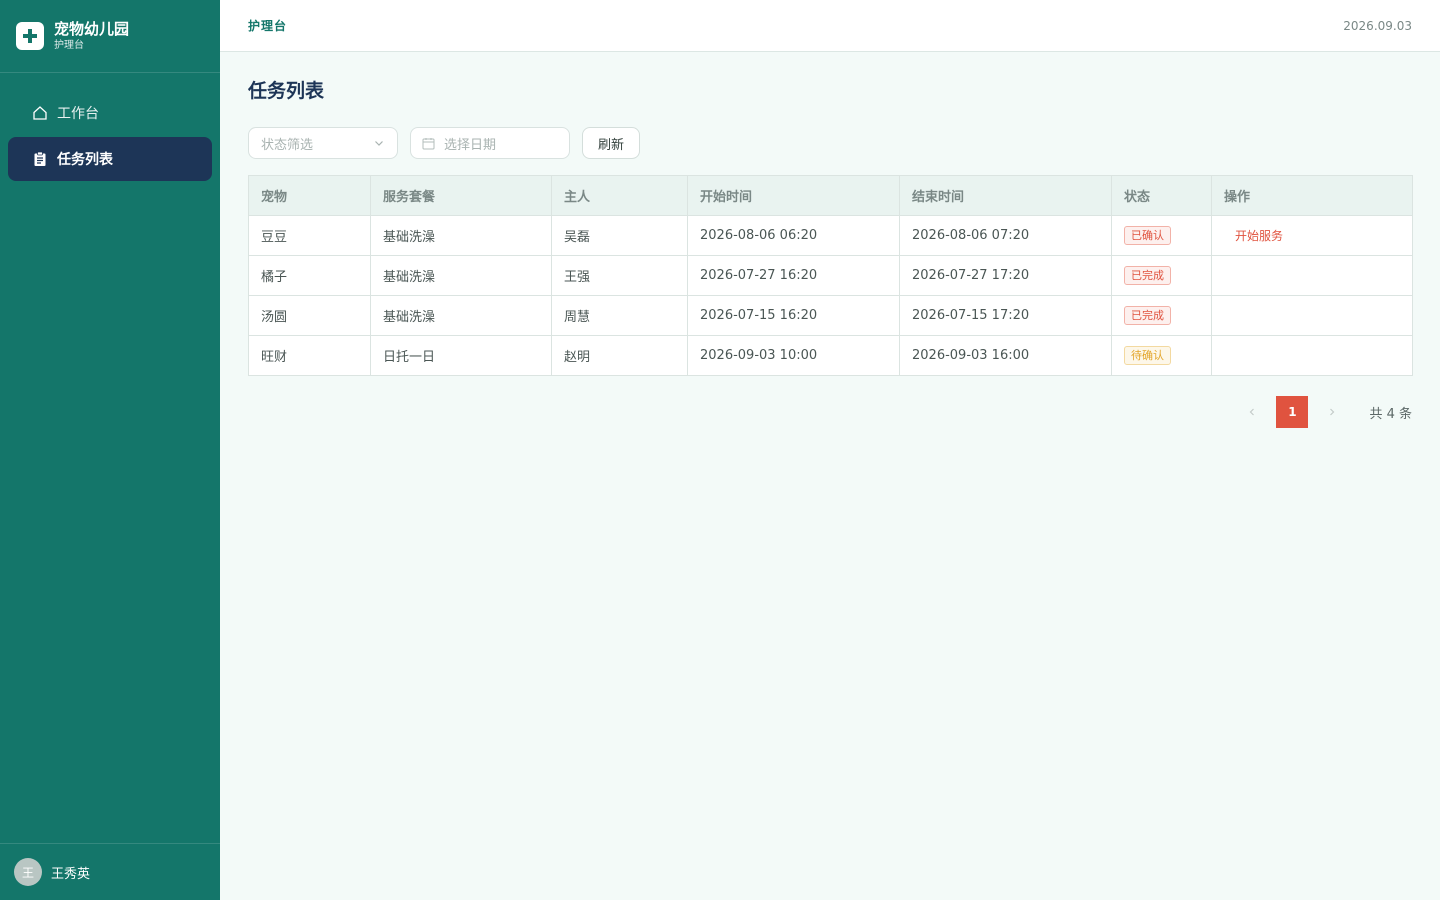 This screenshot has width=1440, height=900. Describe the element at coordinates (793, 315) in the screenshot. I see `start-time-cell: 2026-07-15 16:20` at that location.